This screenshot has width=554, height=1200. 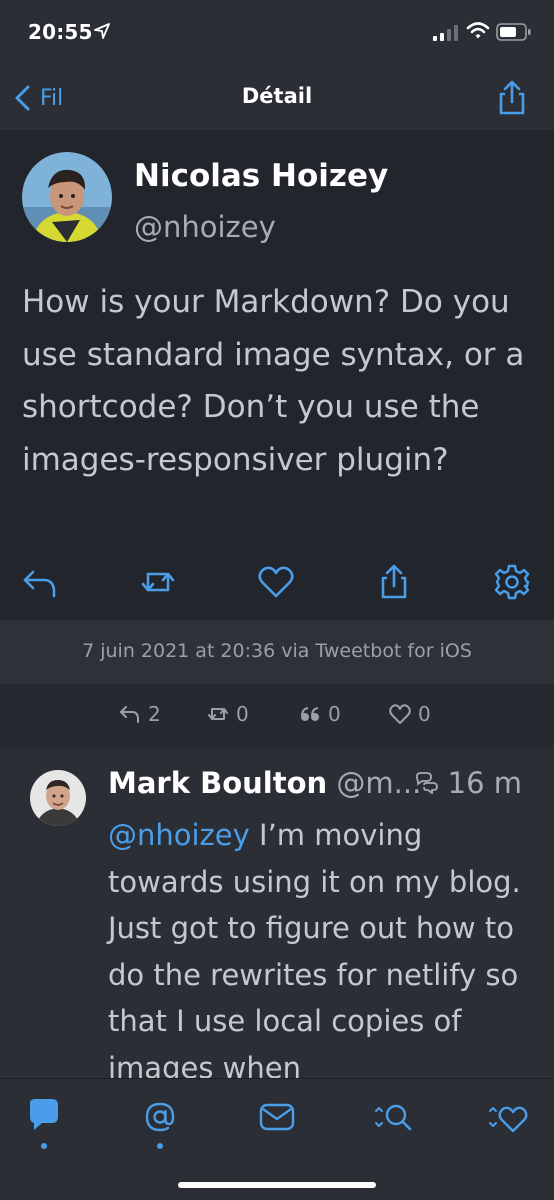 I want to click on heart-small-icon, so click(x=400, y=714).